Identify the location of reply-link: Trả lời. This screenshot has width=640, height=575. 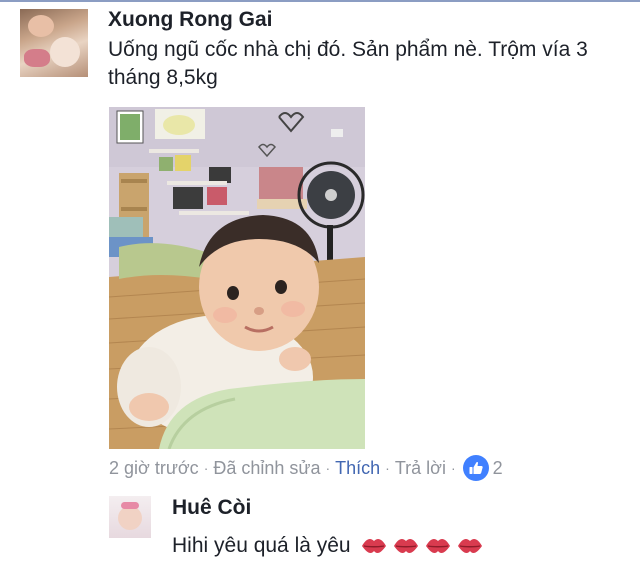
(420, 468).